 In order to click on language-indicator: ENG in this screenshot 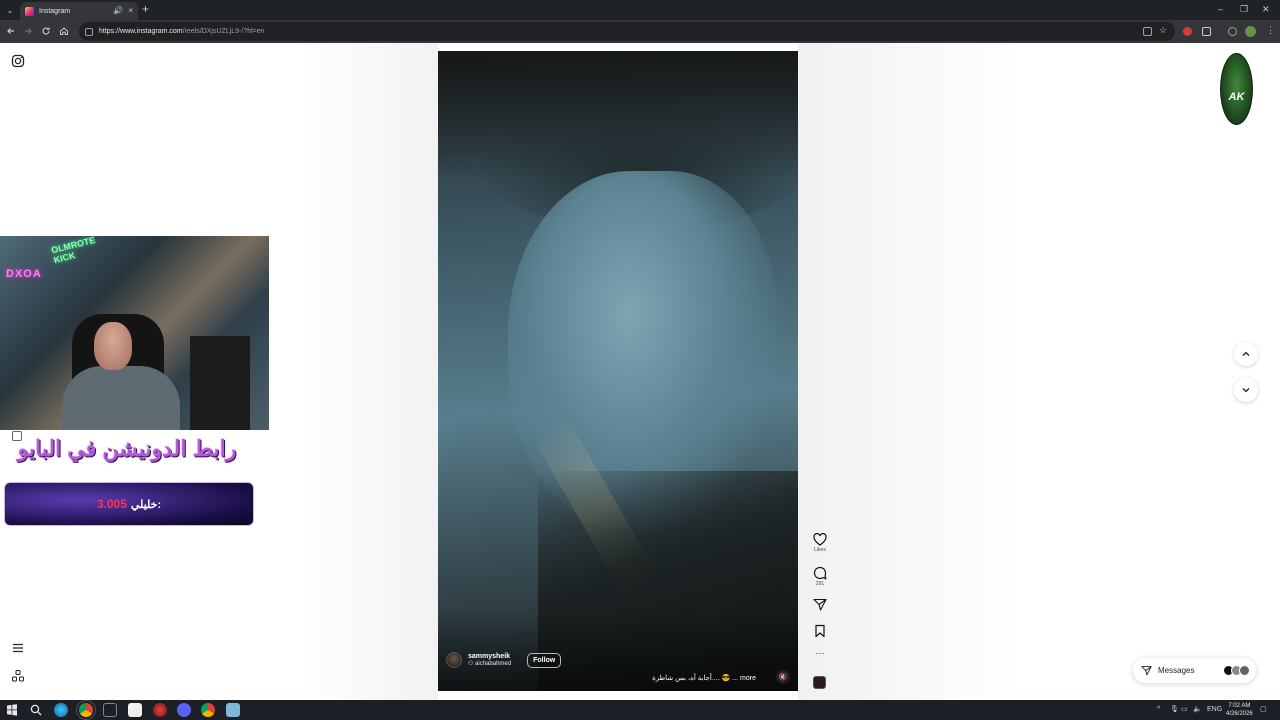, I will do `click(1214, 710)`.